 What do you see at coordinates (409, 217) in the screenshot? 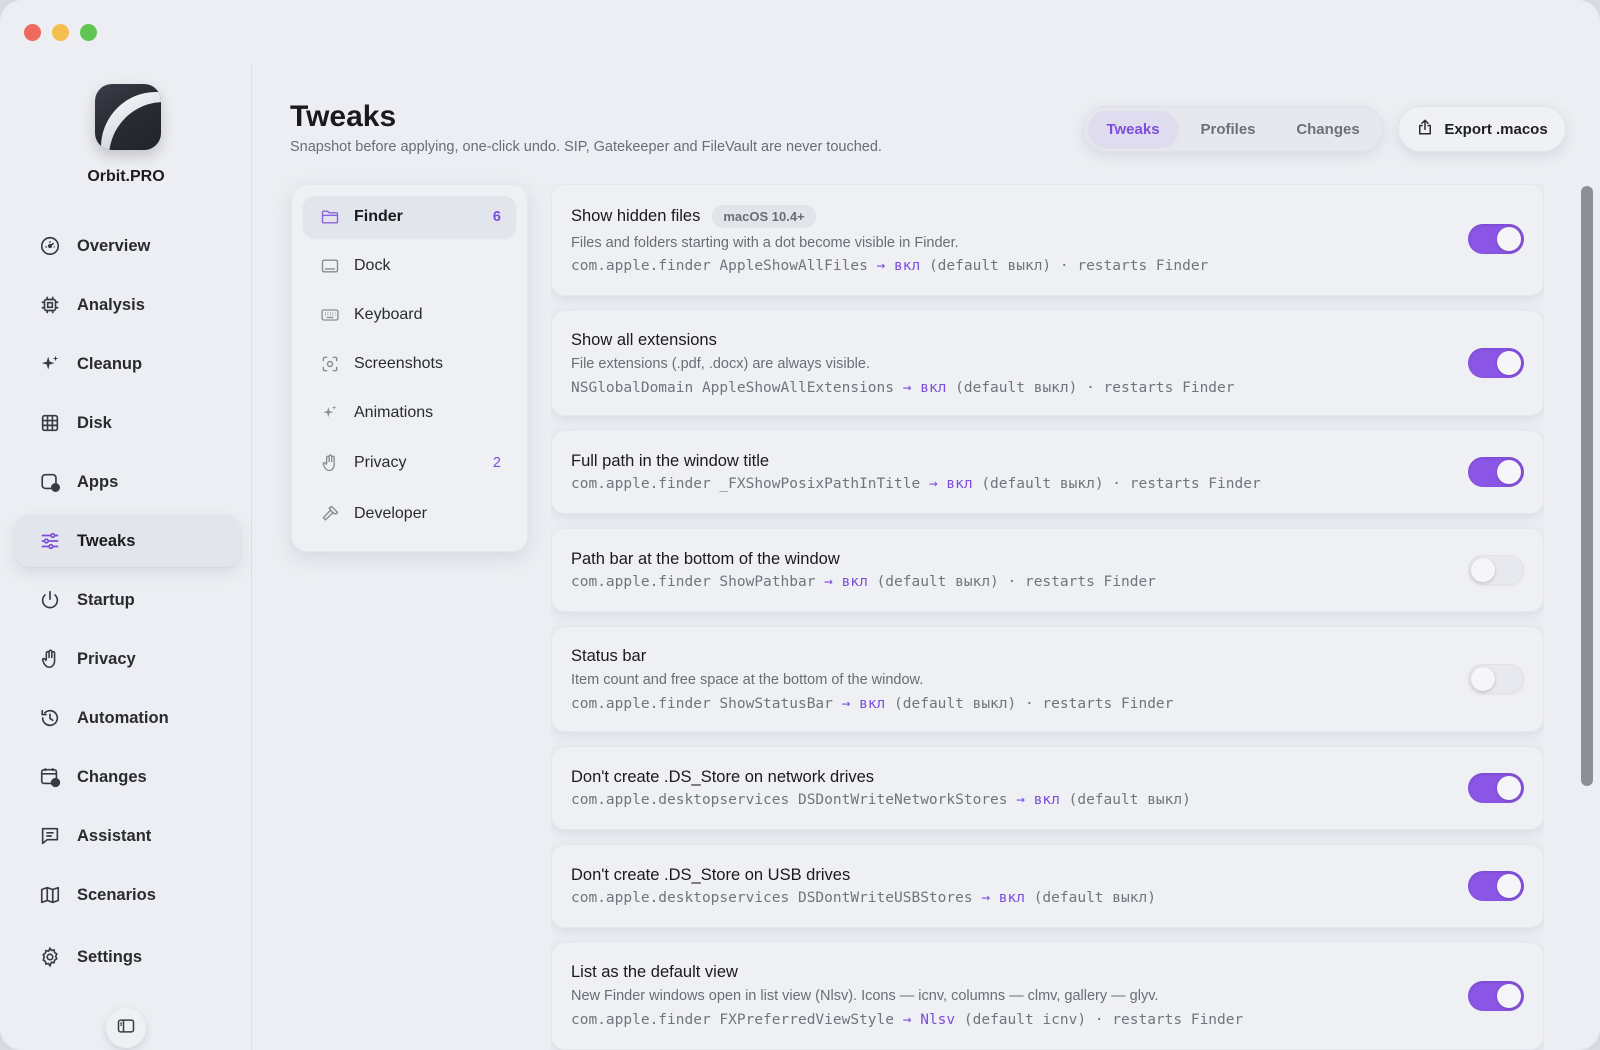
I see `category-finder: Finder 6` at bounding box center [409, 217].